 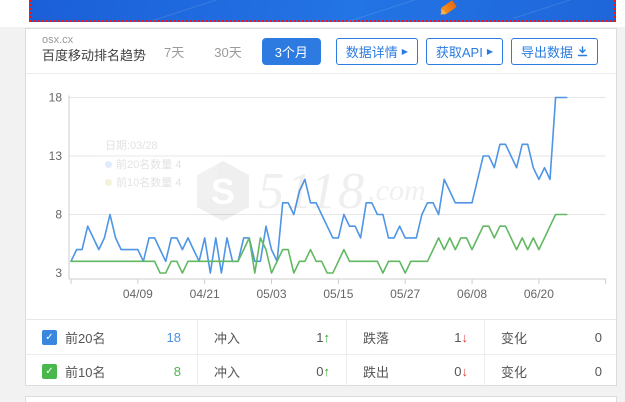 I want to click on tooltip-label: 前10名数量, so click(x=144, y=183).